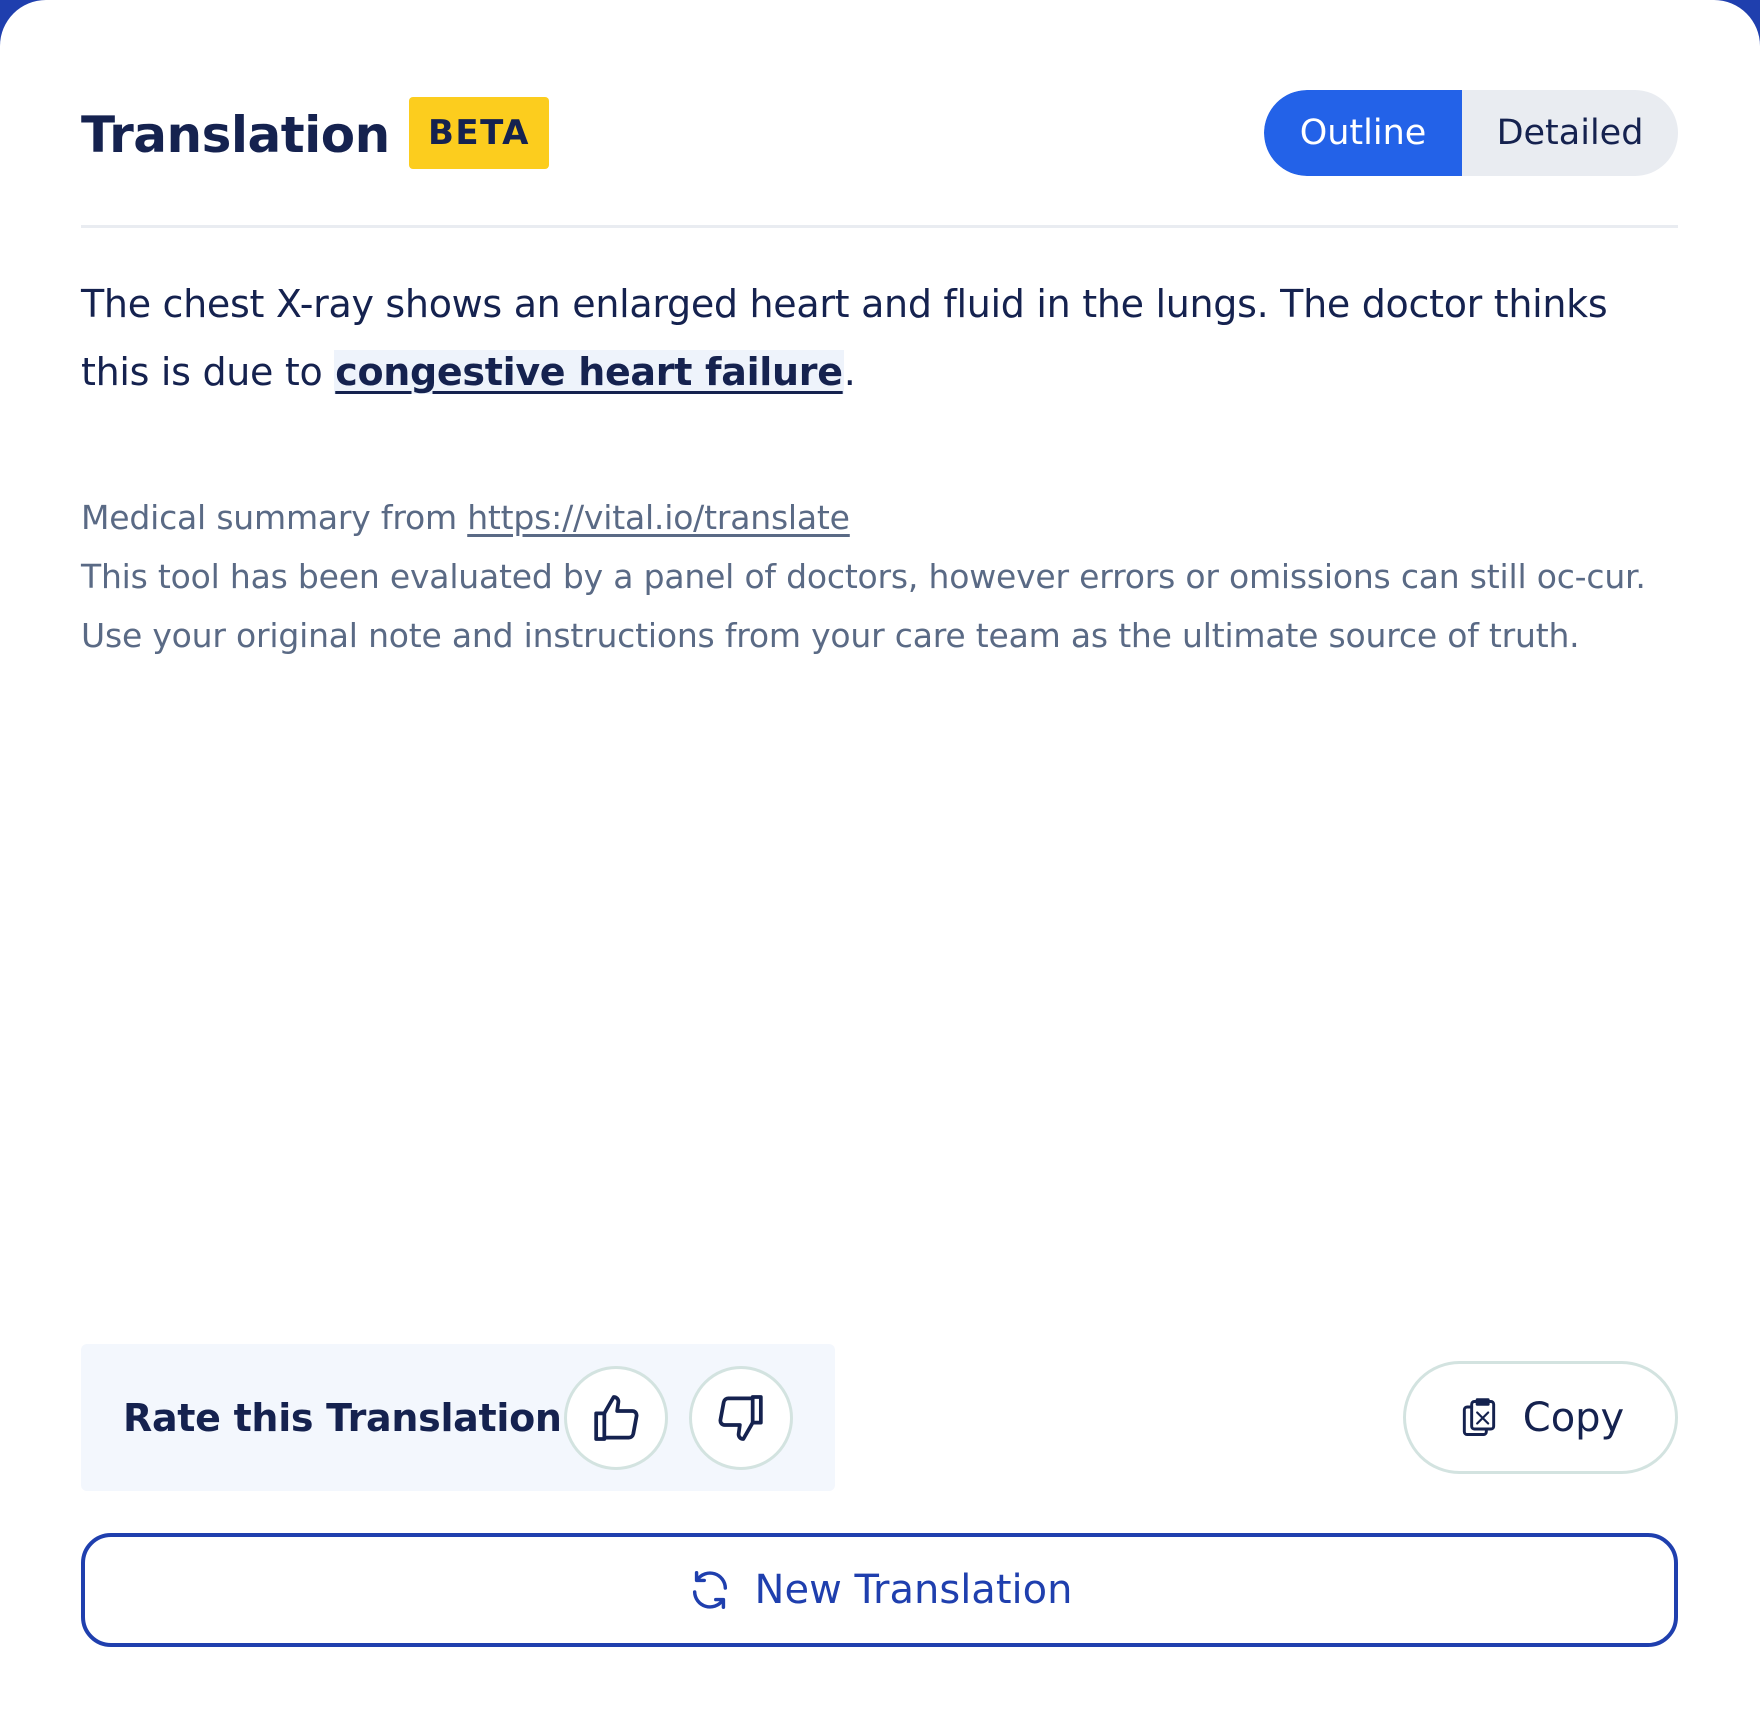 This screenshot has height=1722, width=1760. What do you see at coordinates (342, 1418) in the screenshot?
I see `rating-label: Rate this Translation` at bounding box center [342, 1418].